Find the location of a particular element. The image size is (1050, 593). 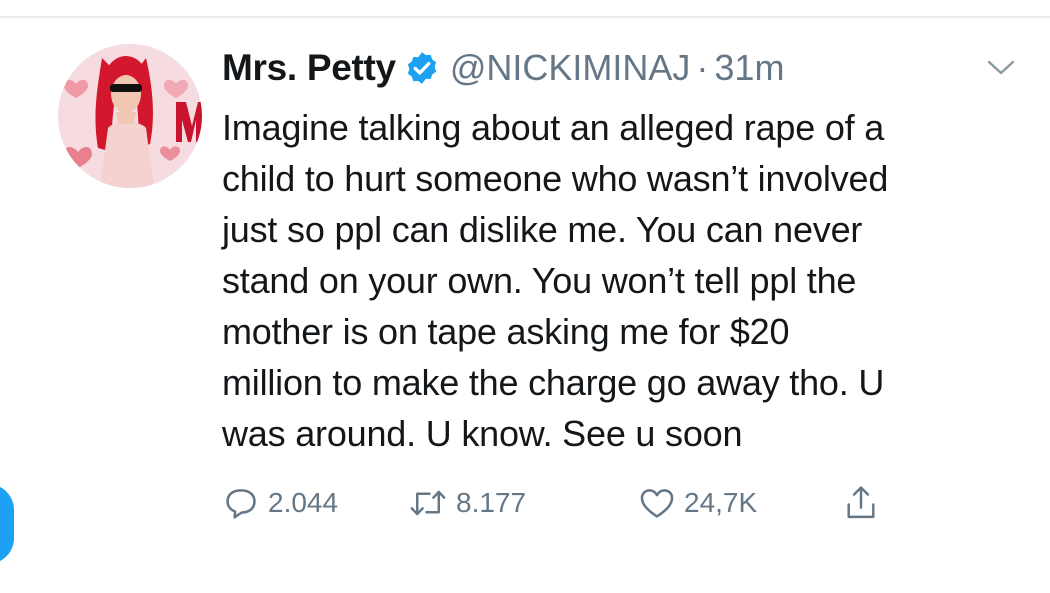

timestamp: 31m is located at coordinates (749, 68).